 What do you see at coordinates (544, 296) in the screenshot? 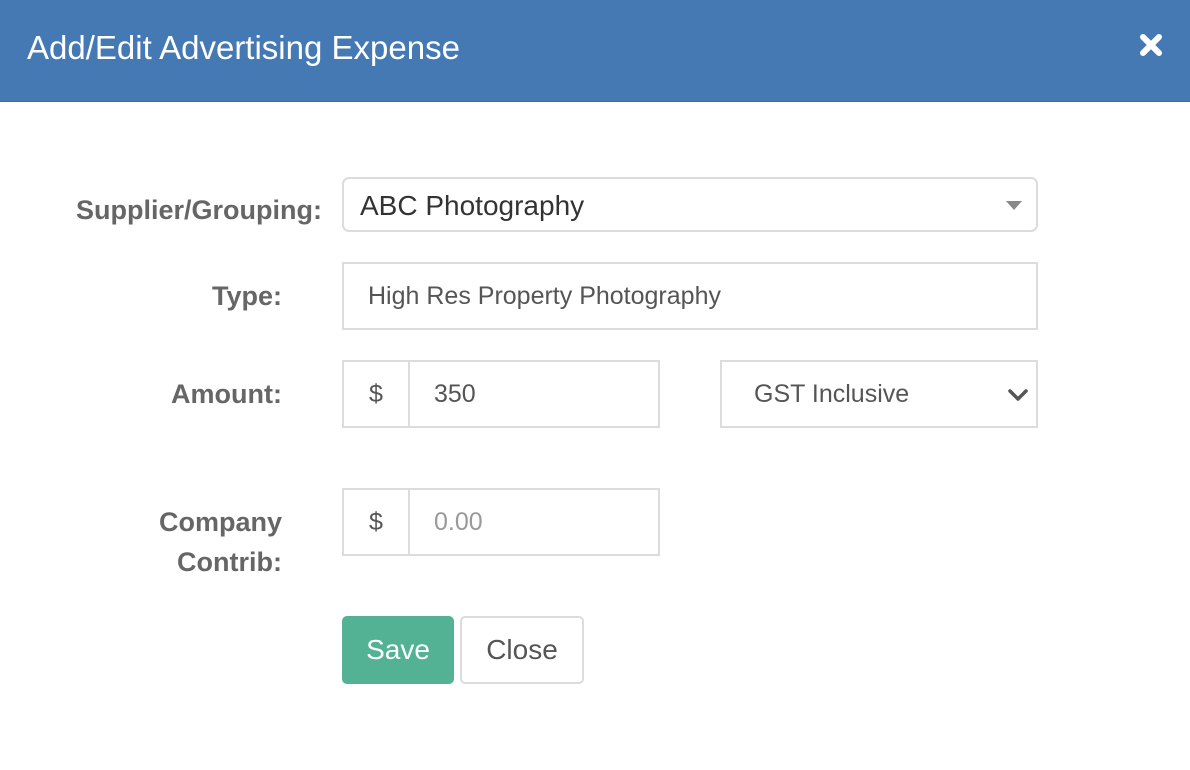
I see `type-input-value: High Res Property Photography` at bounding box center [544, 296].